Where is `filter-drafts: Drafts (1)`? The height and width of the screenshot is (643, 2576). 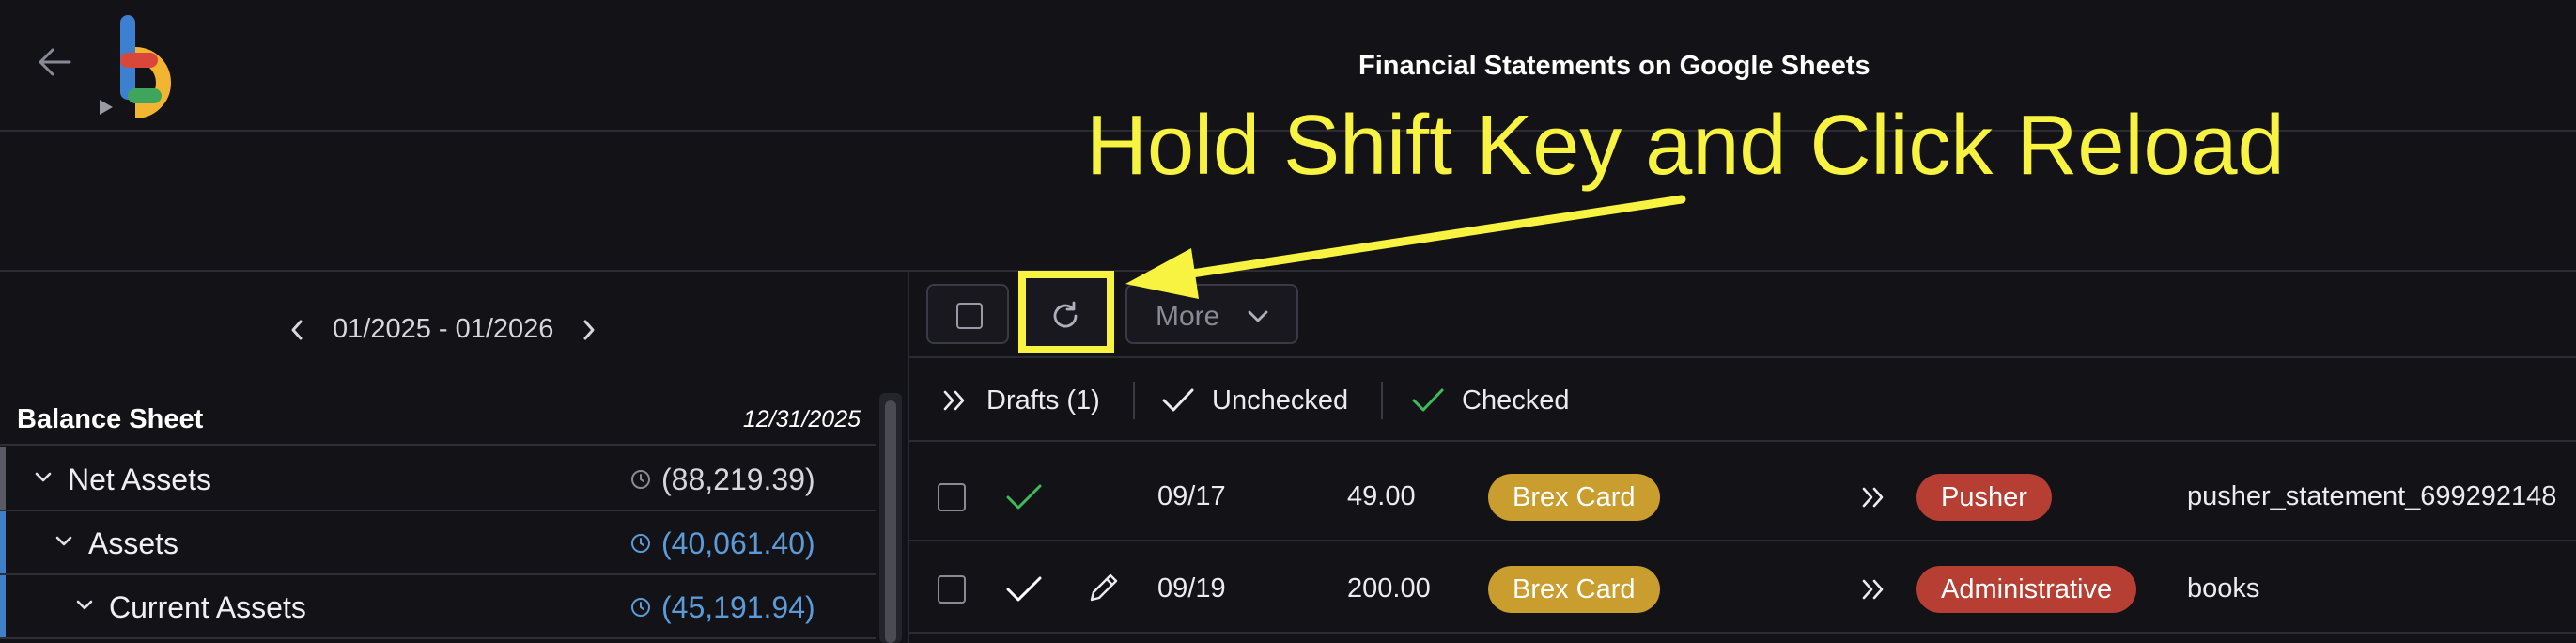 filter-drafts: Drafts (1) is located at coordinates (1021, 400).